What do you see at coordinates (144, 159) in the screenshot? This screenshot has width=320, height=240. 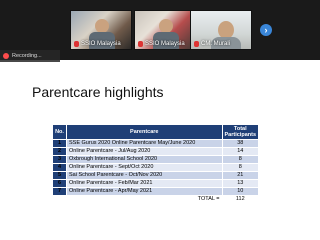 I see `row-name: Oxbrough International School 2020` at bounding box center [144, 159].